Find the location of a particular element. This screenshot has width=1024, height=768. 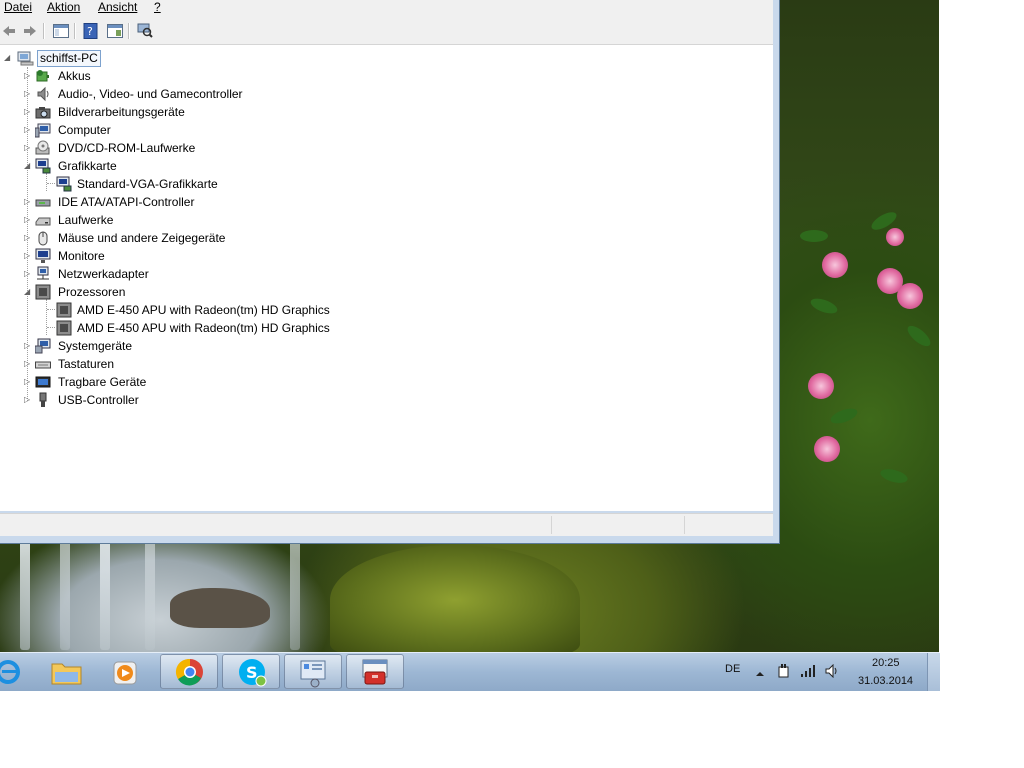

menu-datei: Datei is located at coordinates (18, 7).